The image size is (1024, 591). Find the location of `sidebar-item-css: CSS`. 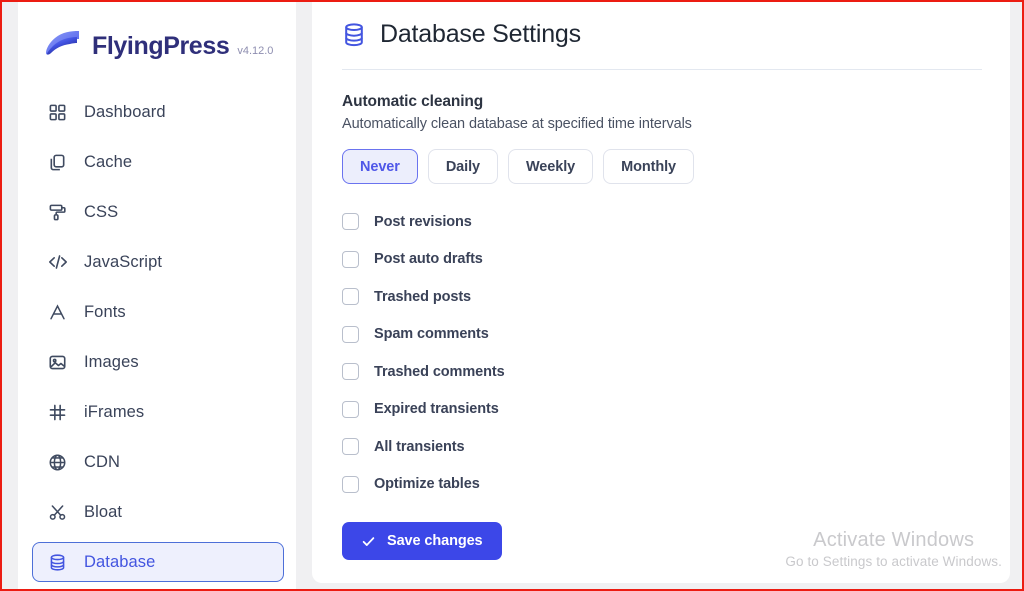

sidebar-item-css: CSS is located at coordinates (158, 212).